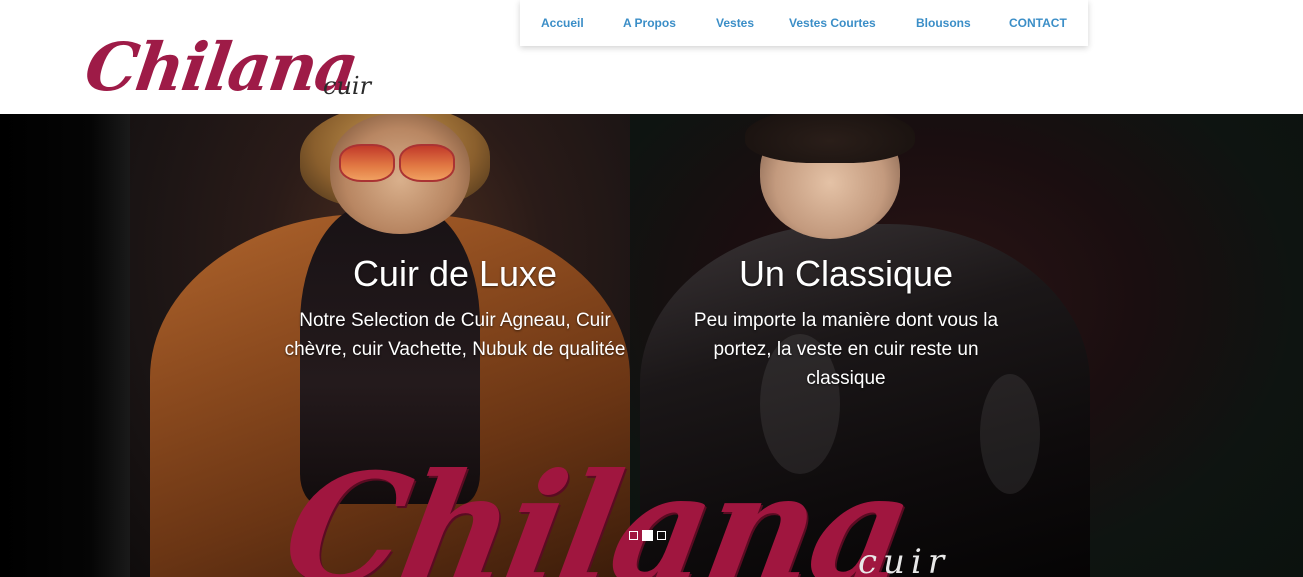 Image resolution: width=1303 pixels, height=577 pixels. What do you see at coordinates (221, 67) in the screenshot?
I see `logo-wordmark: Chilana` at bounding box center [221, 67].